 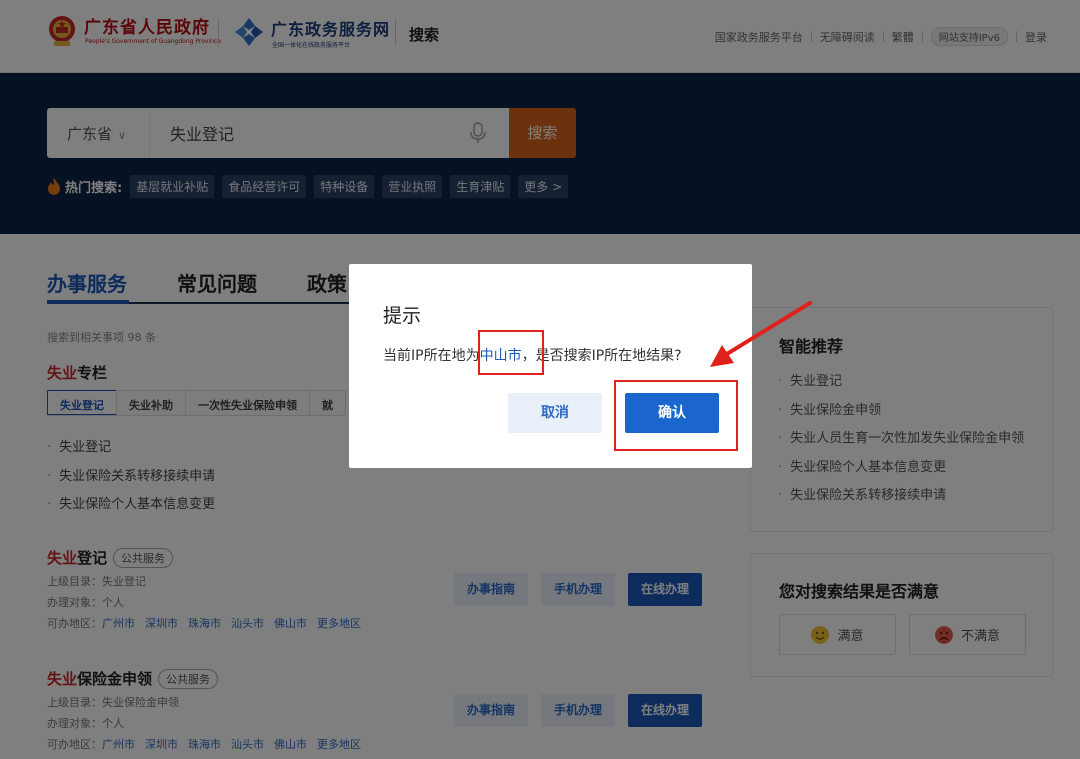 I want to click on city-highlight-box, so click(x=511, y=352).